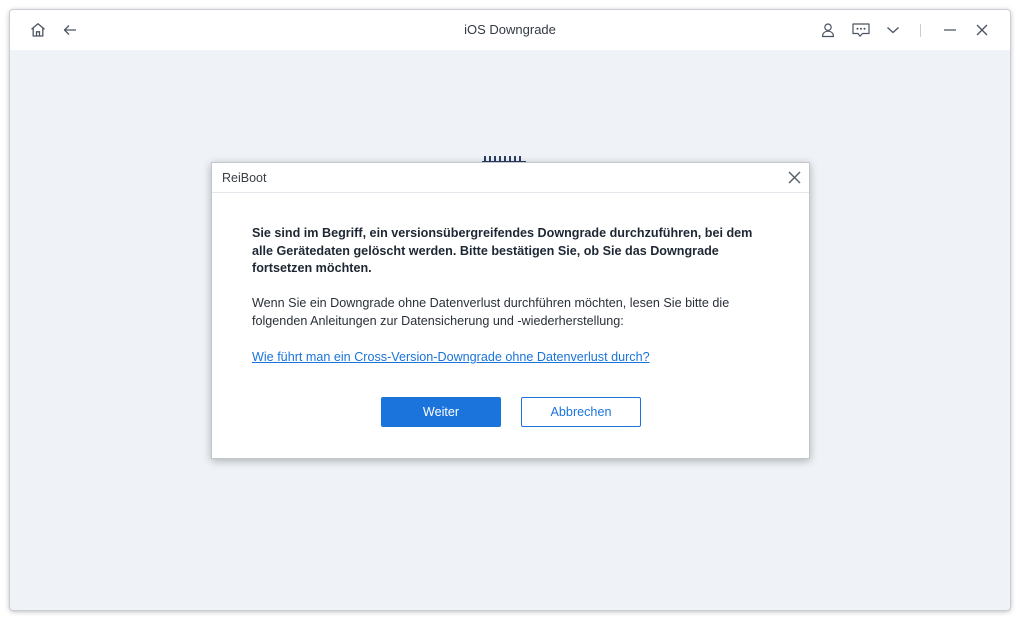 The height and width of the screenshot is (620, 1020). I want to click on close-icon, so click(982, 30).